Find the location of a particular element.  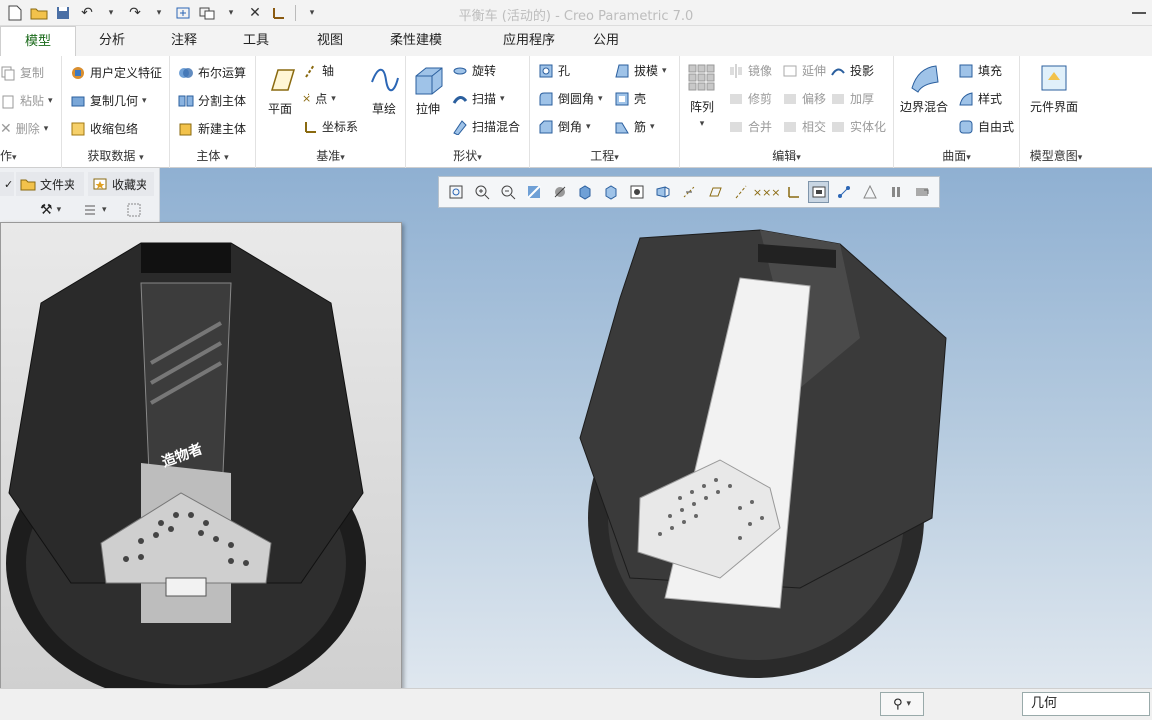

trim-icon is located at coordinates (736, 98).